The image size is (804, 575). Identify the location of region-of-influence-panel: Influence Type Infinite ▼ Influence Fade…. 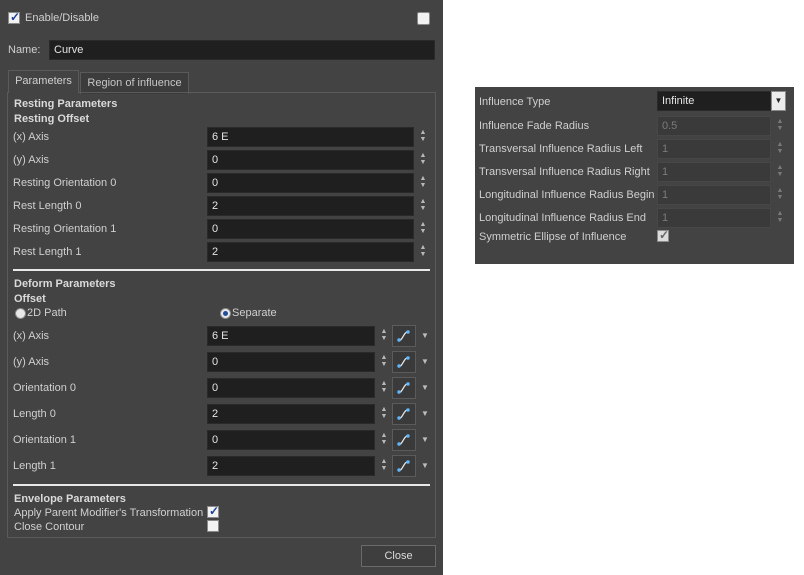
(634, 175).